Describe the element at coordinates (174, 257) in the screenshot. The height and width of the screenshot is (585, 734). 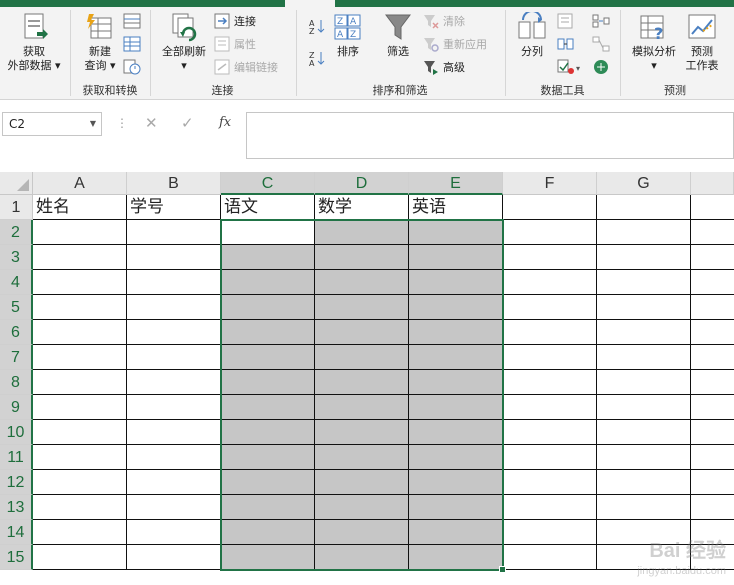
I see `cell-b3` at that location.